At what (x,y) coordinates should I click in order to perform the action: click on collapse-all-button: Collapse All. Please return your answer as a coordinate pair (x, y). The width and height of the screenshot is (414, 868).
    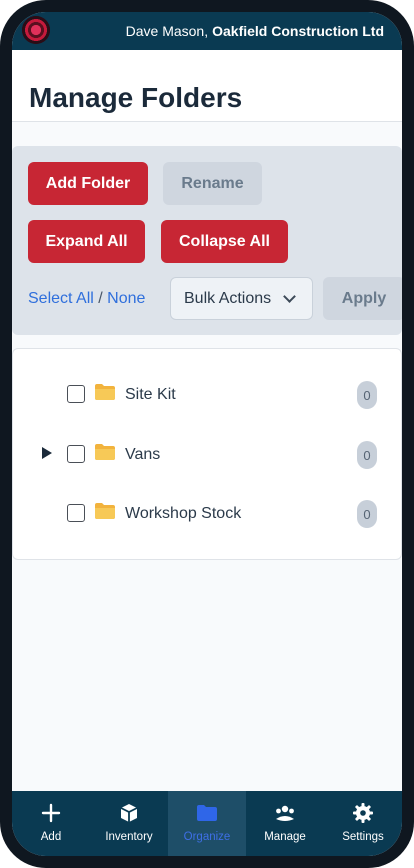
    Looking at the image, I should click on (224, 241).